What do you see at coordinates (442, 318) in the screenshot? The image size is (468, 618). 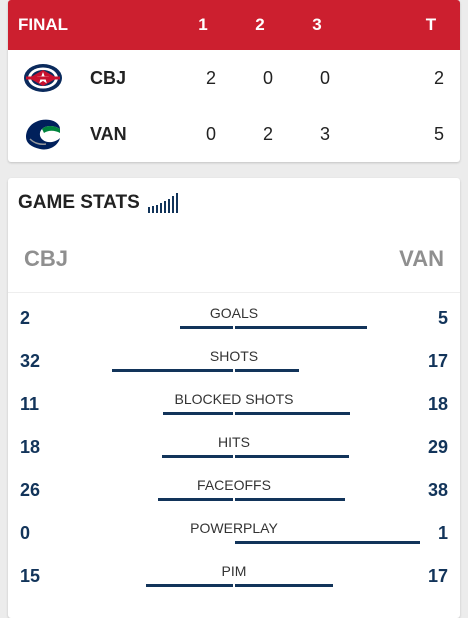 I see `stat-away-value: 5` at bounding box center [442, 318].